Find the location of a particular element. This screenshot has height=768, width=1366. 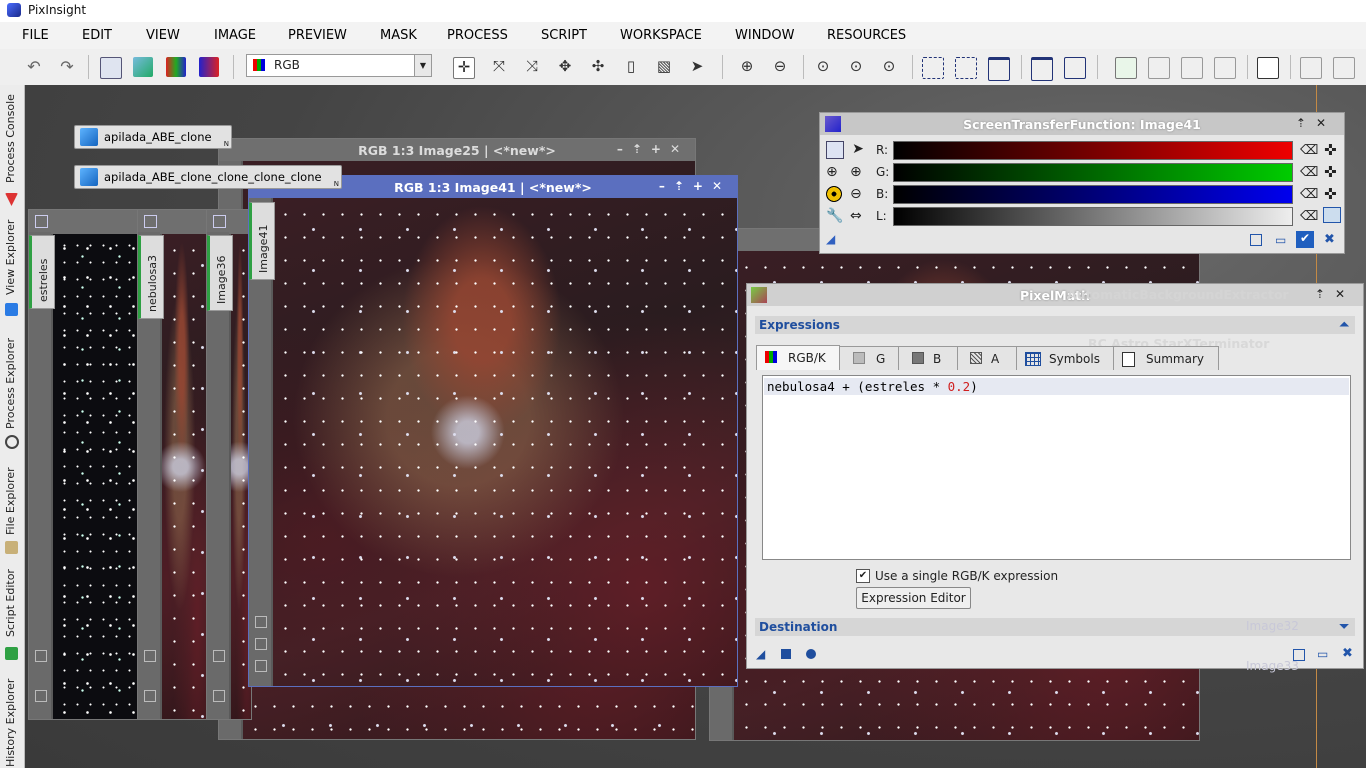

menu-workspace: WORKSPACE is located at coordinates (661, 35).